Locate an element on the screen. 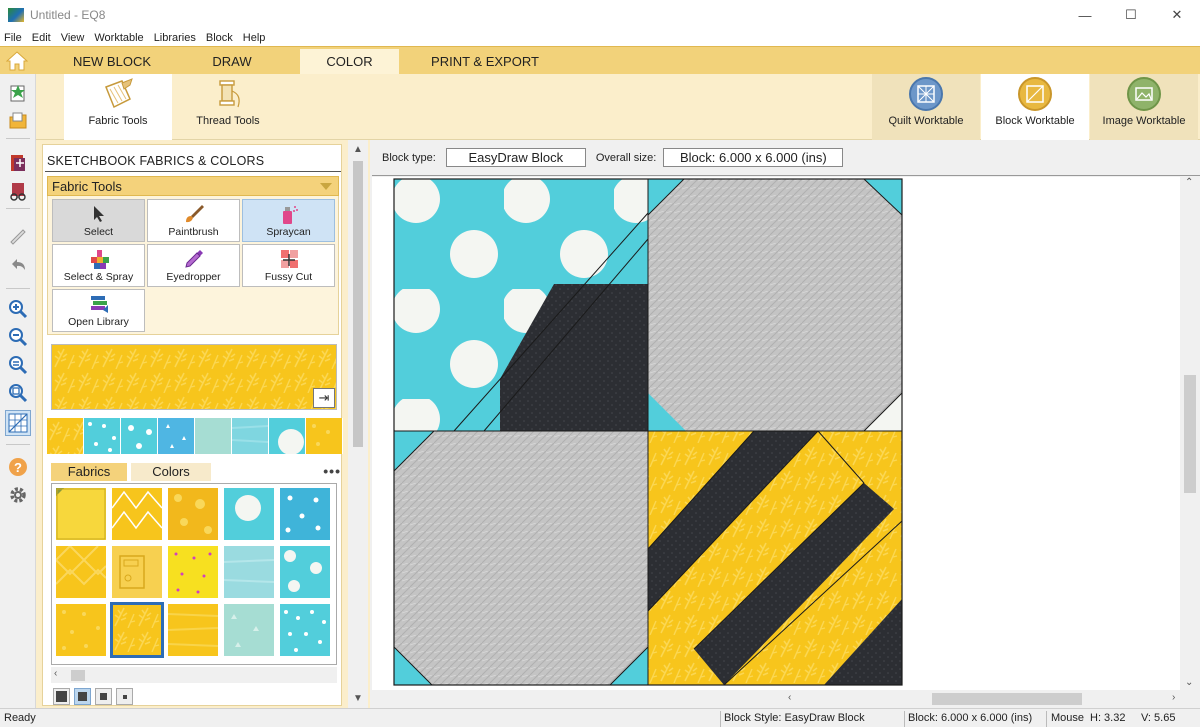 Image resolution: width=1200 pixels, height=727 pixels. maximize-button: ☐ is located at coordinates (1131, 15).